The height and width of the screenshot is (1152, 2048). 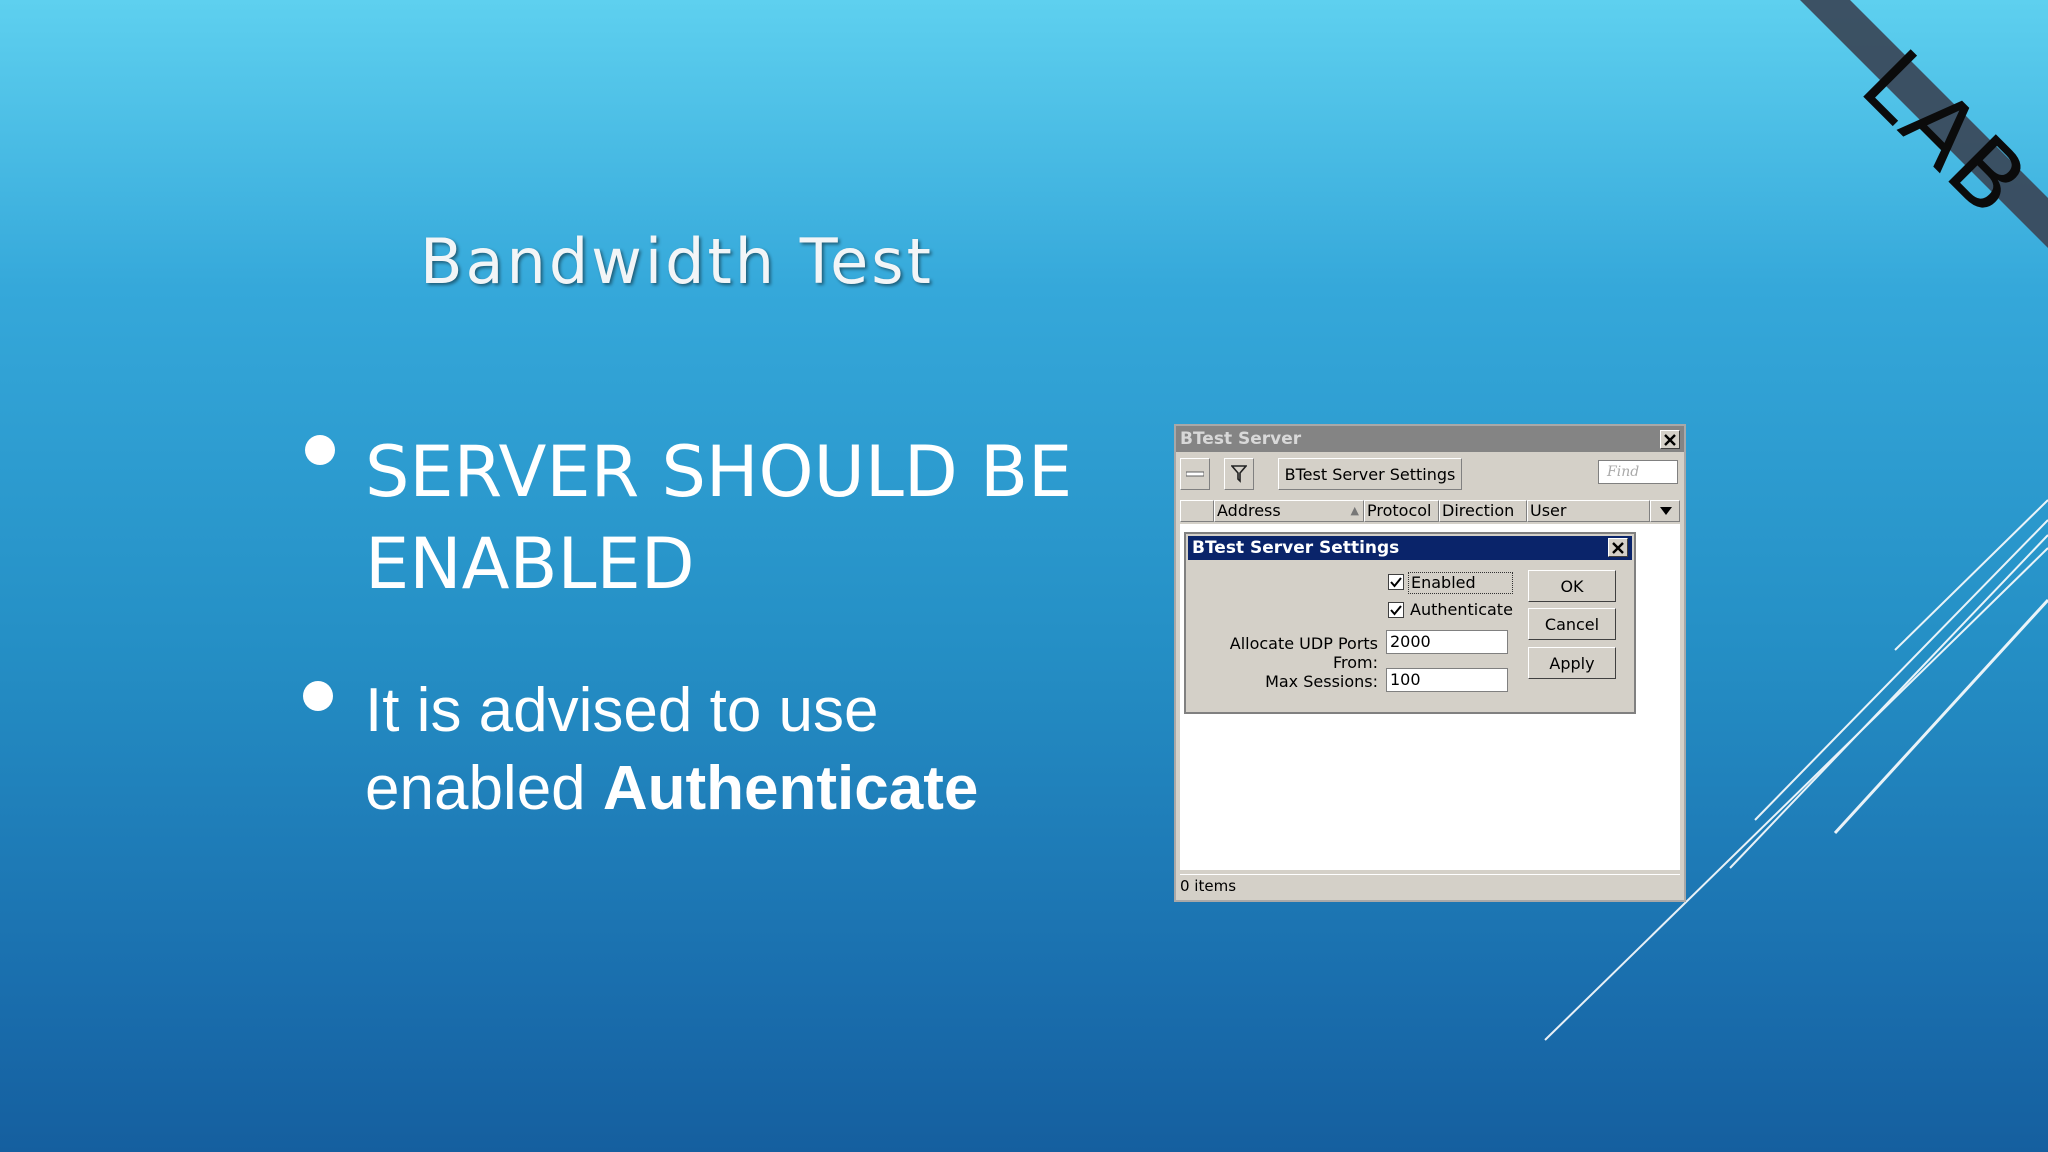 I want to click on window-close-button, so click(x=1670, y=439).